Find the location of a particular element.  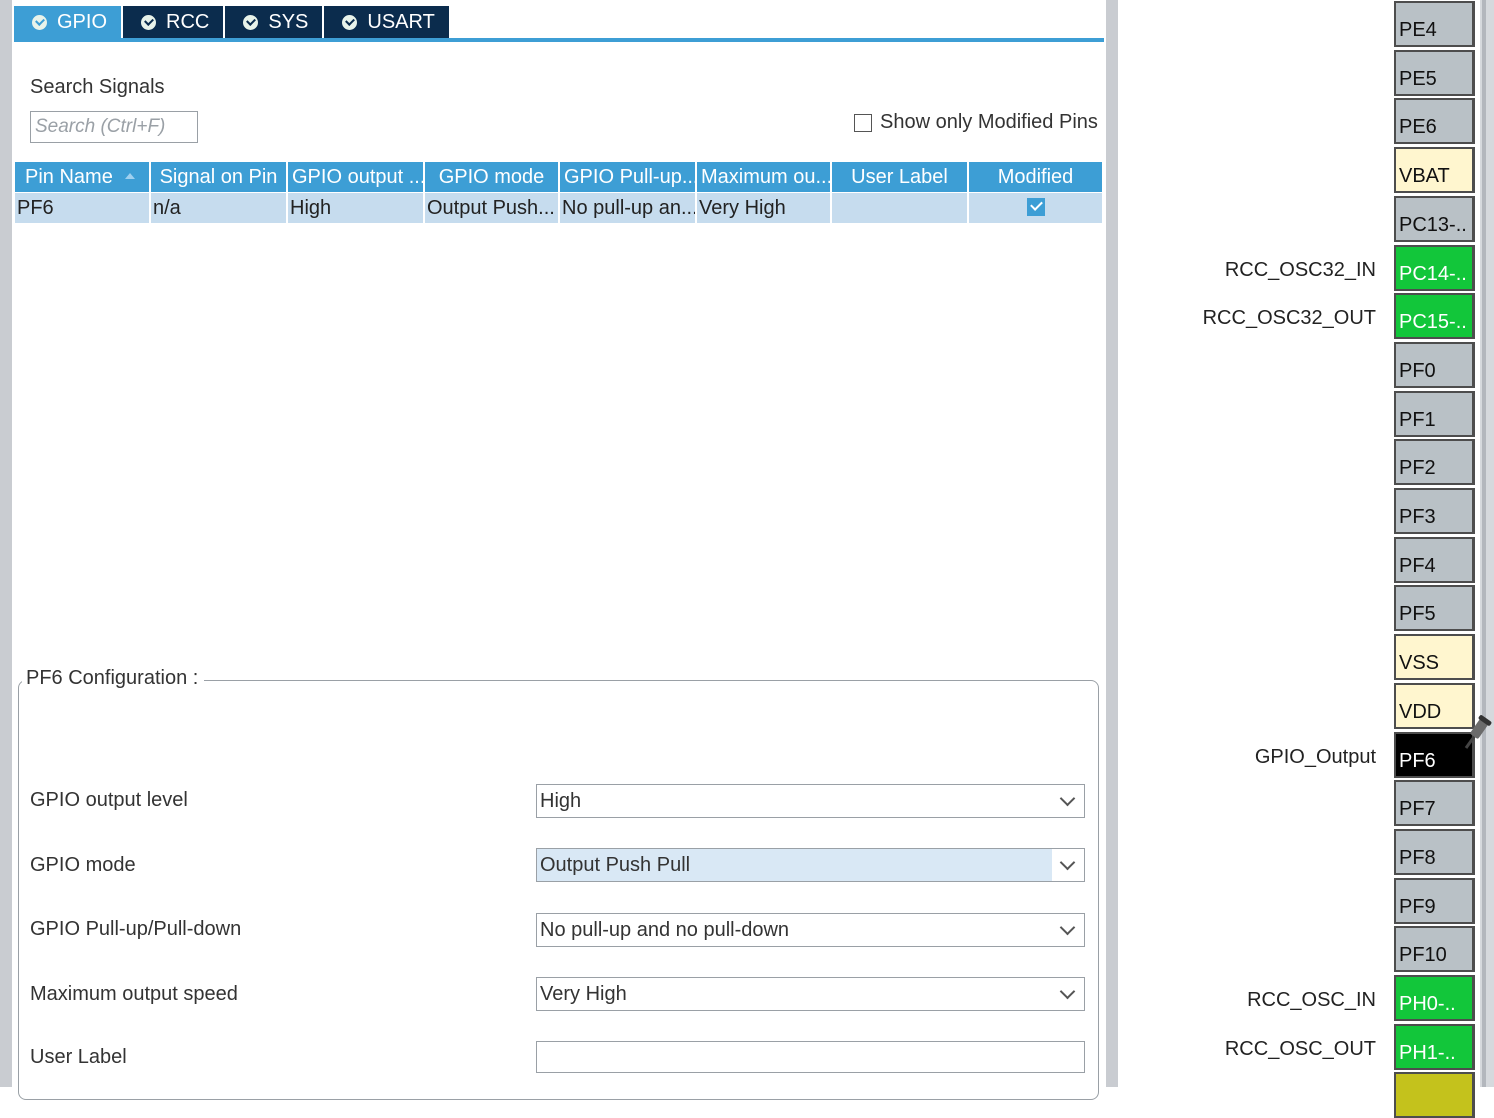

tab-rcc: RCC is located at coordinates (174, 22).